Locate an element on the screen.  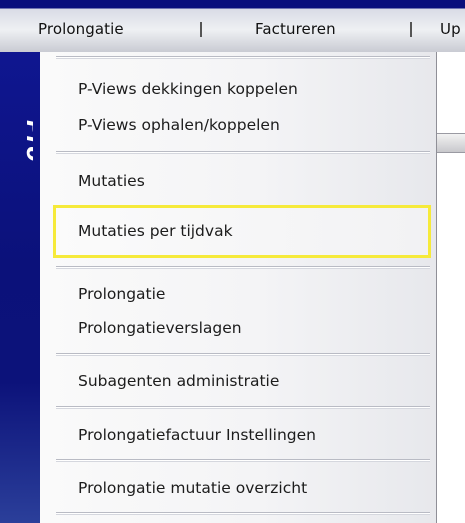
menu-item-pviews-ophalen-koppelen: P-Views ophalen/koppelen is located at coordinates (179, 125).